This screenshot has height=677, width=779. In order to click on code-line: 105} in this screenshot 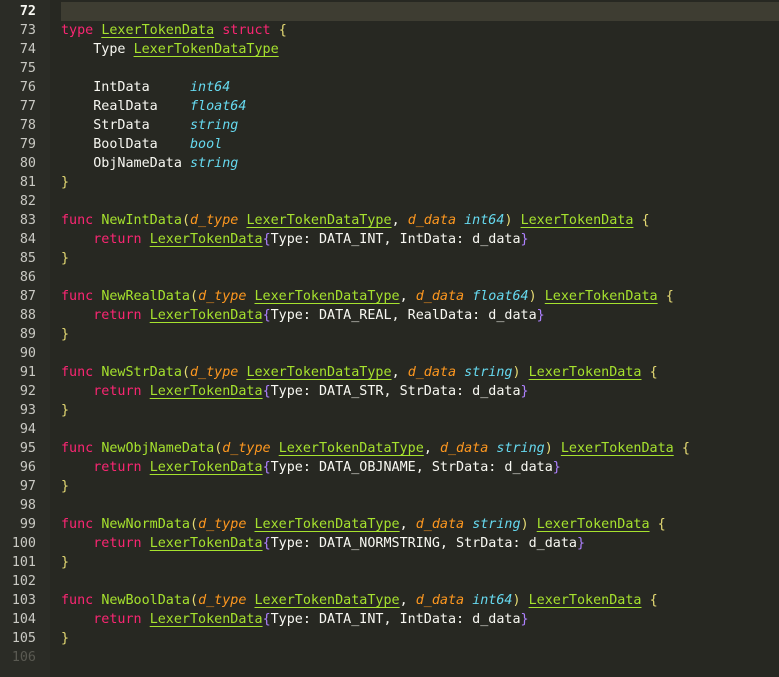, I will do `click(389, 638)`.